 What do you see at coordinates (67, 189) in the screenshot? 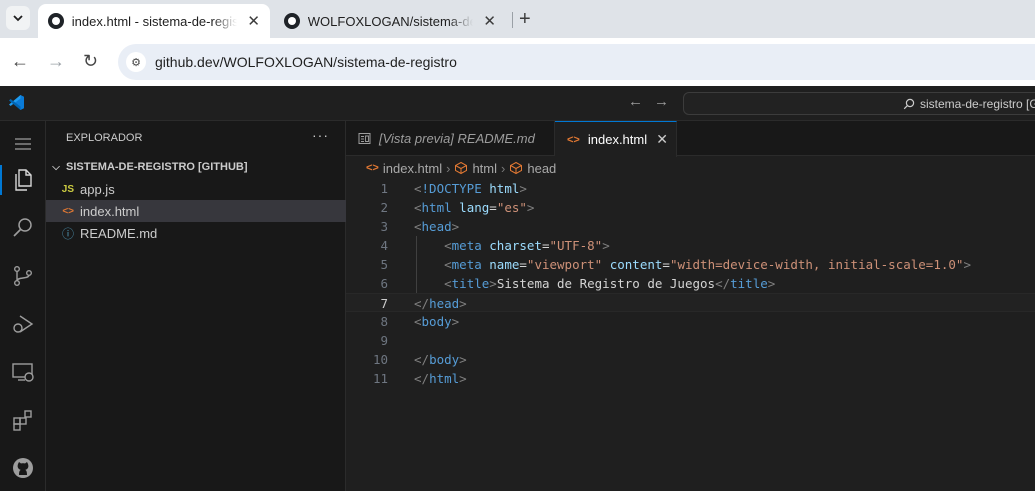
I see `javascript-file-icon: JS` at bounding box center [67, 189].